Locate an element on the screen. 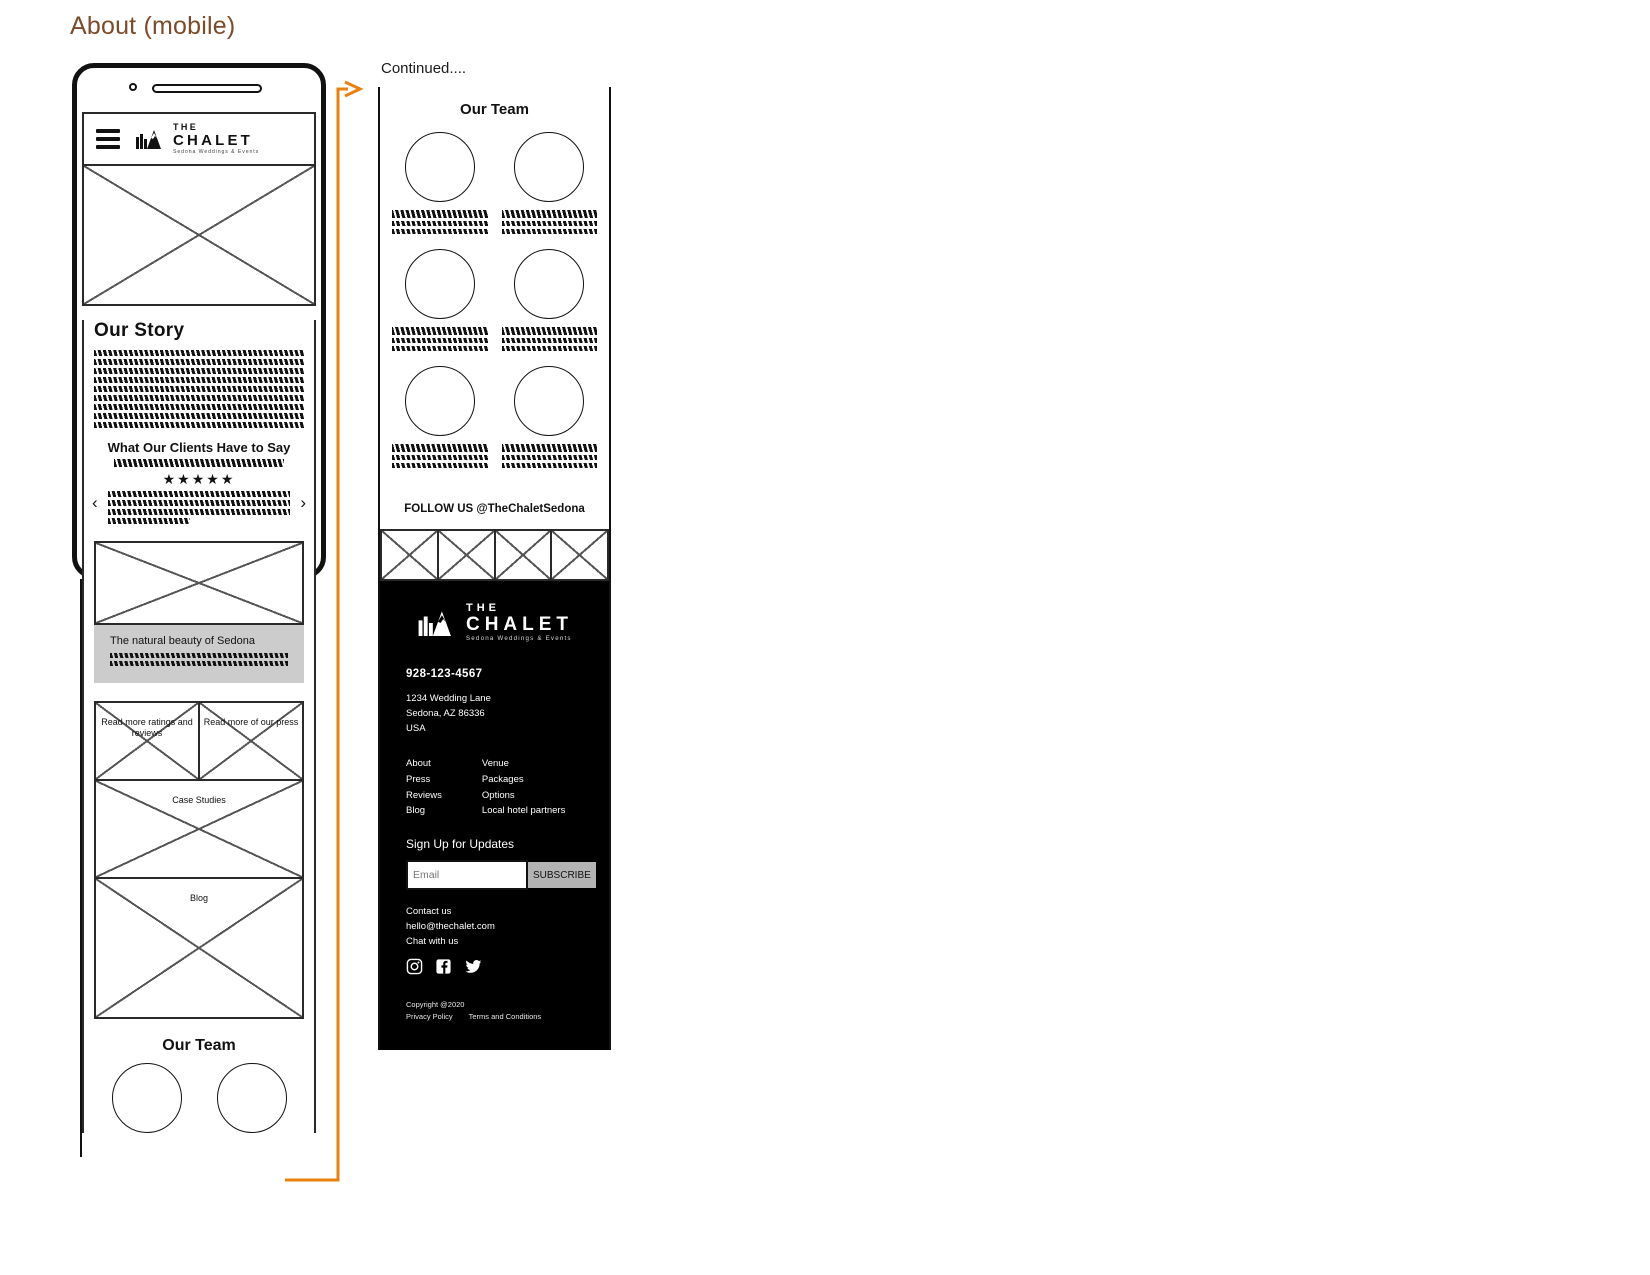  carousel-next-icon: › is located at coordinates (303, 503).